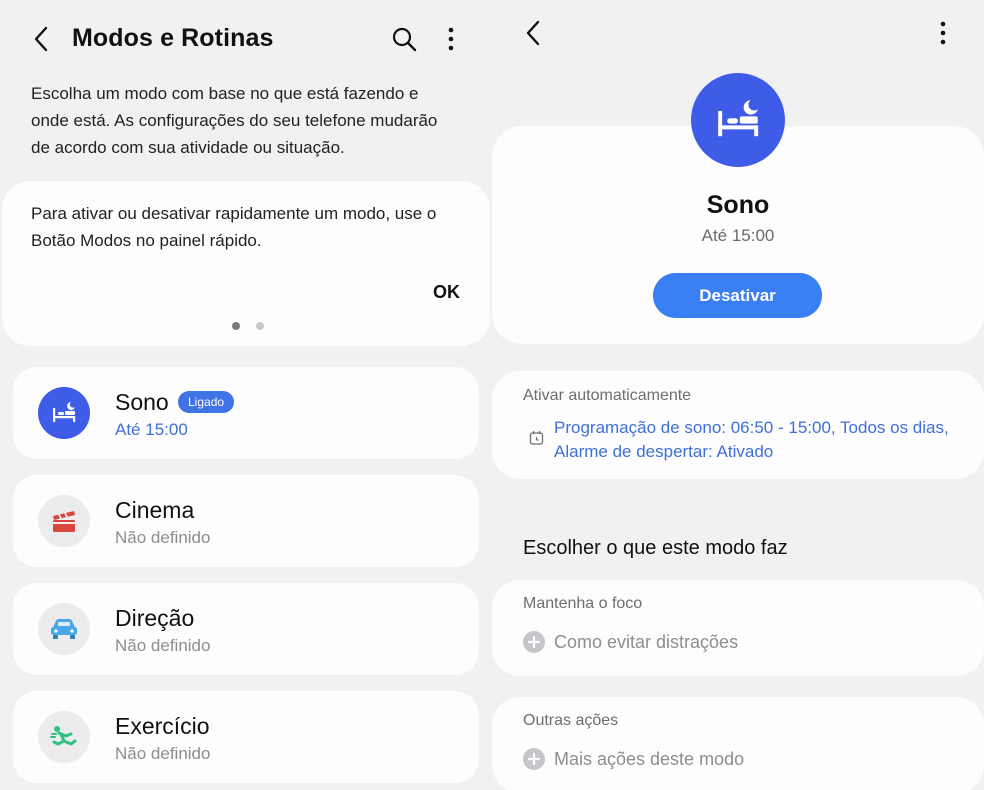 The height and width of the screenshot is (790, 984). What do you see at coordinates (607, 395) in the screenshot?
I see `auto-activate-label: Ativar automaticamente` at bounding box center [607, 395].